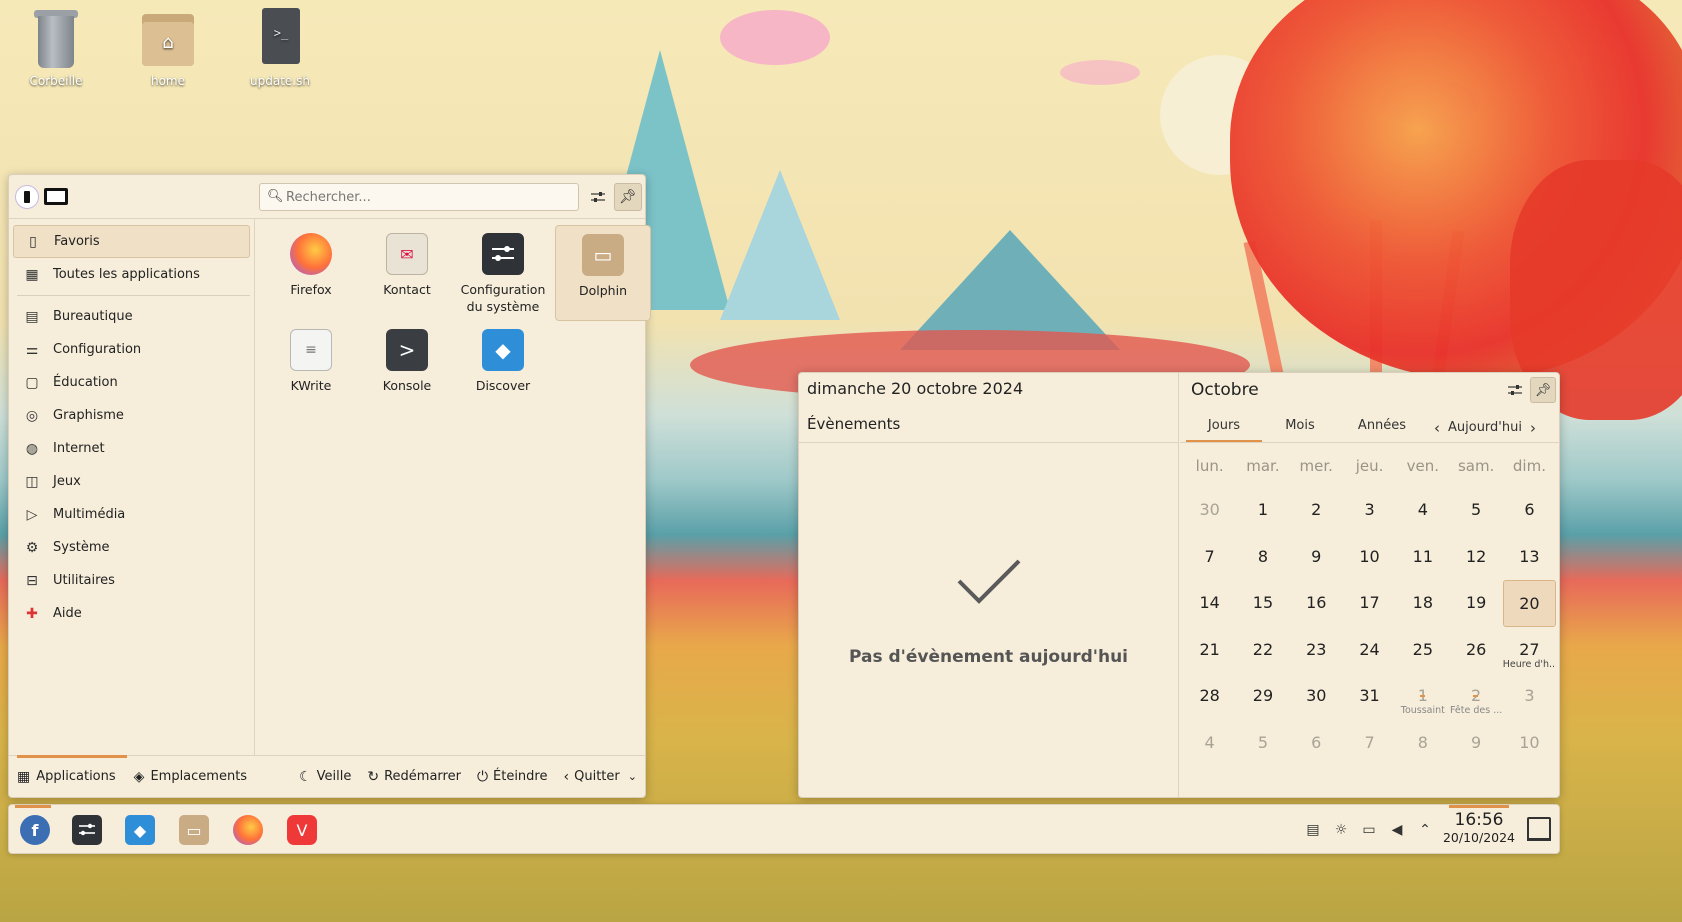 This screenshot has height=922, width=1682. I want to click on calendar-day: 12, so click(1475, 557).